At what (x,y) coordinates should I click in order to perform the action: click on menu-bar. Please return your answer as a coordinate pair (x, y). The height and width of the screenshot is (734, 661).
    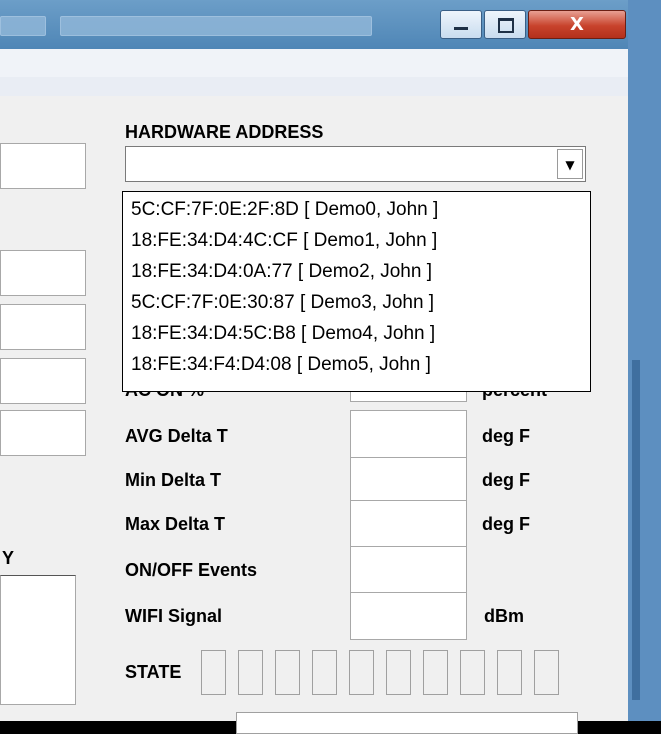
    Looking at the image, I should click on (314, 73).